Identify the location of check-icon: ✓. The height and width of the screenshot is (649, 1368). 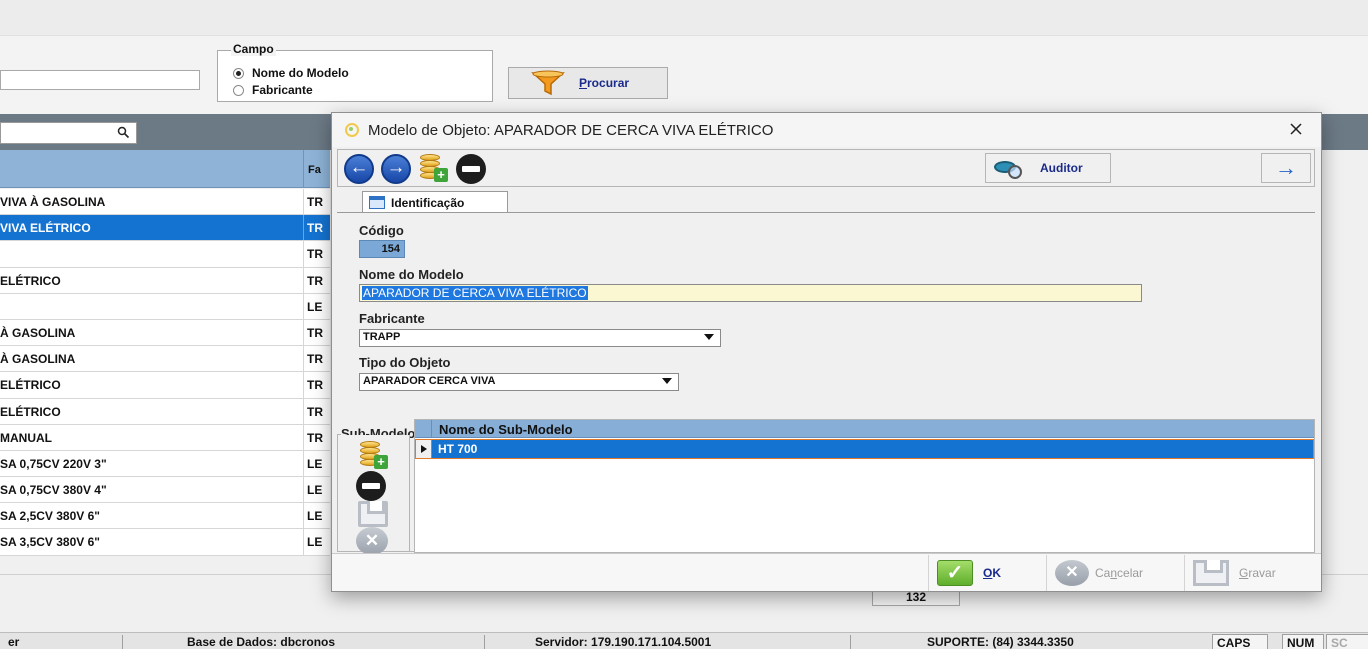
(955, 573).